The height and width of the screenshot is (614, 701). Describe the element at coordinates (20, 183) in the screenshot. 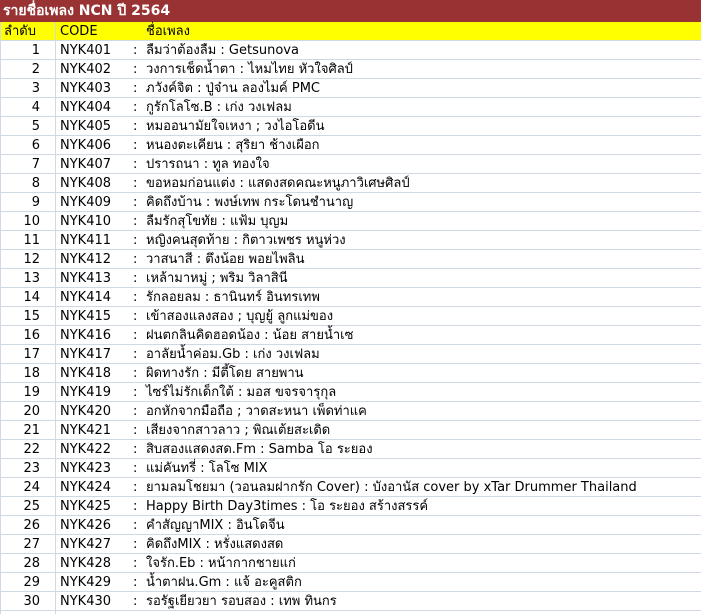

I see `row-number-cell: 8` at that location.